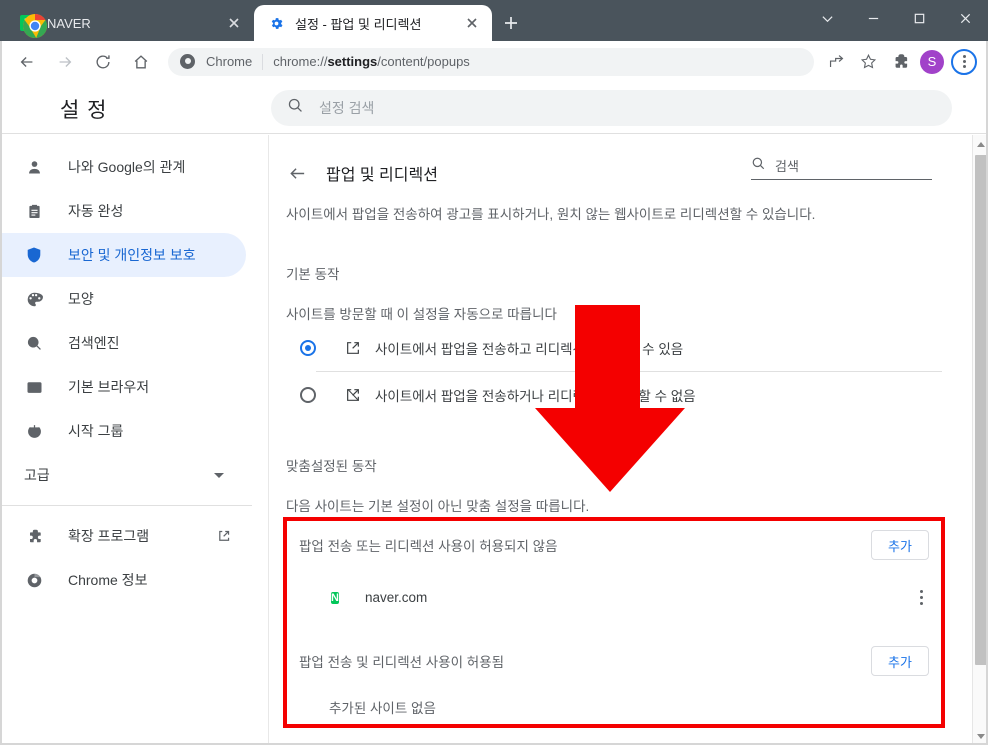 The height and width of the screenshot is (745, 988). Describe the element at coordinates (34, 431) in the screenshot. I see `power-icon` at that location.